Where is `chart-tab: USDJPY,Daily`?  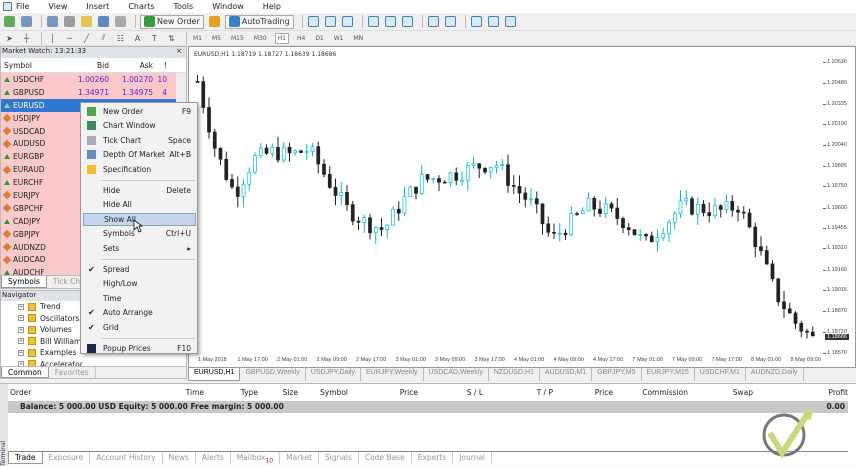 chart-tab: USDJPY,Daily is located at coordinates (334, 374).